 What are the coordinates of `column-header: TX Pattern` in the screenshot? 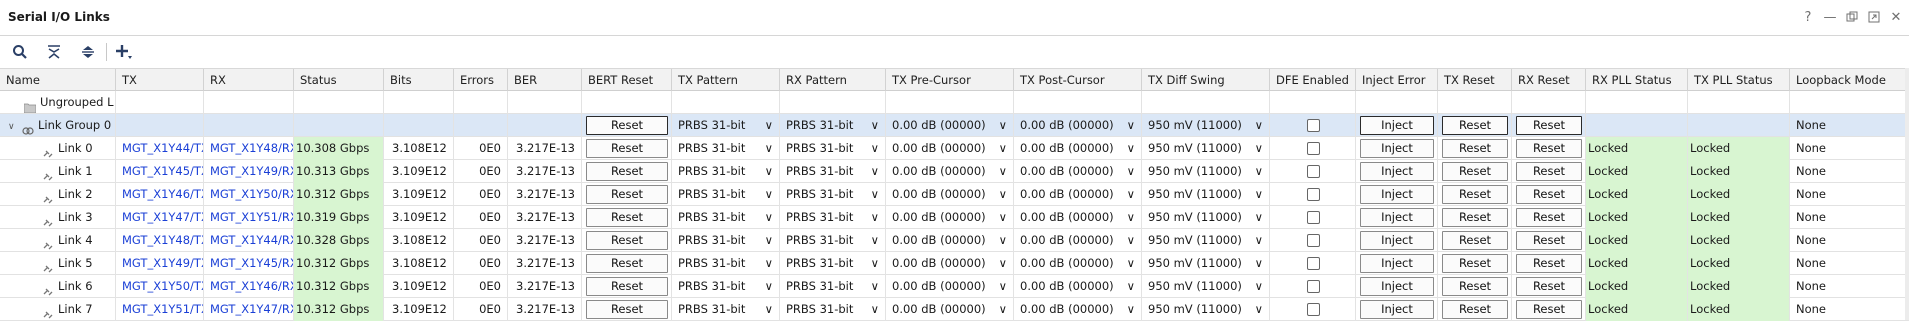 It's located at (726, 80).